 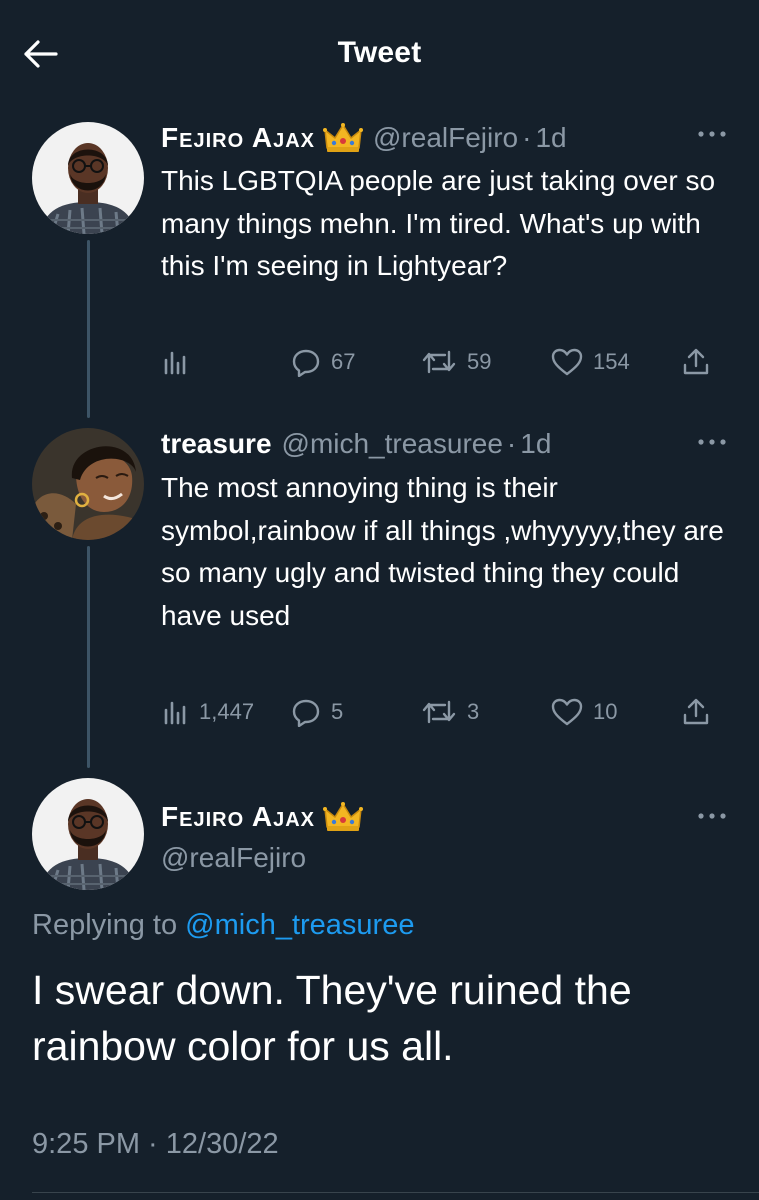 What do you see at coordinates (590, 362) in the screenshot?
I see `like-button: 154` at bounding box center [590, 362].